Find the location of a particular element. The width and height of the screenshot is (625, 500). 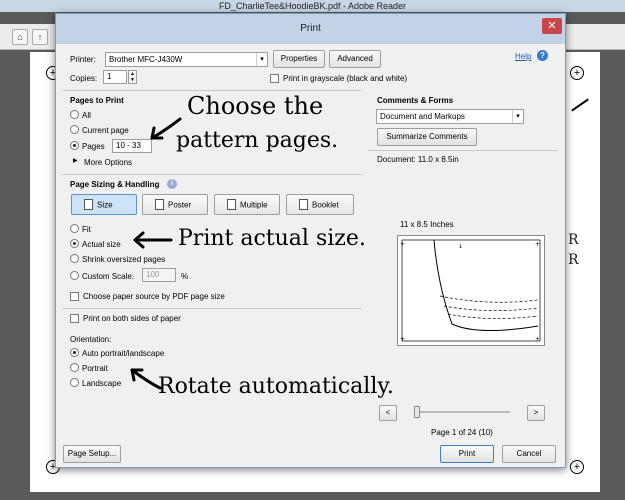

paper-source-checkbox is located at coordinates (74, 296).